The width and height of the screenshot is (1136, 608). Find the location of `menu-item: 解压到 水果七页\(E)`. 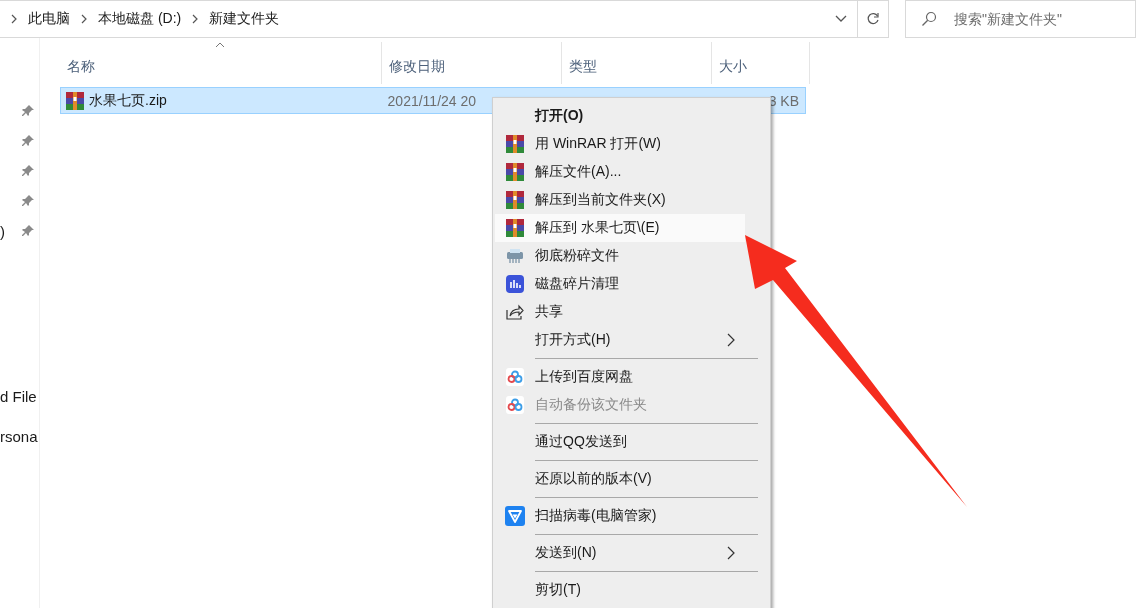

menu-item: 解压到 水果七页\(E) is located at coordinates (620, 228).